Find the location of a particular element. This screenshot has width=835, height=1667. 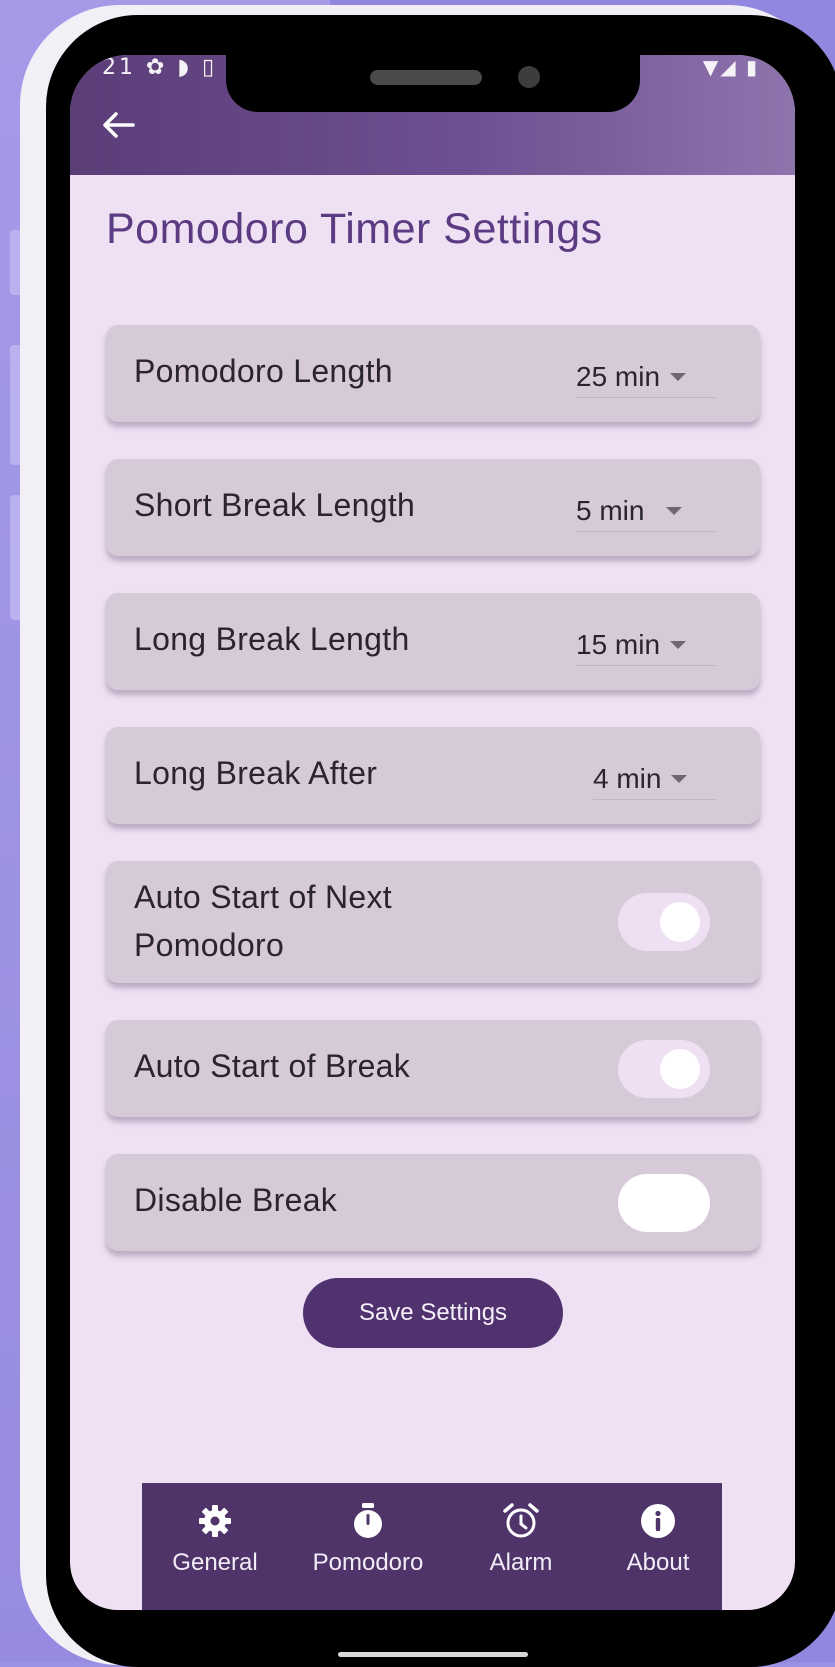

setting-card-long-break-length: Long Break Length 15 min is located at coordinates (433, 641).